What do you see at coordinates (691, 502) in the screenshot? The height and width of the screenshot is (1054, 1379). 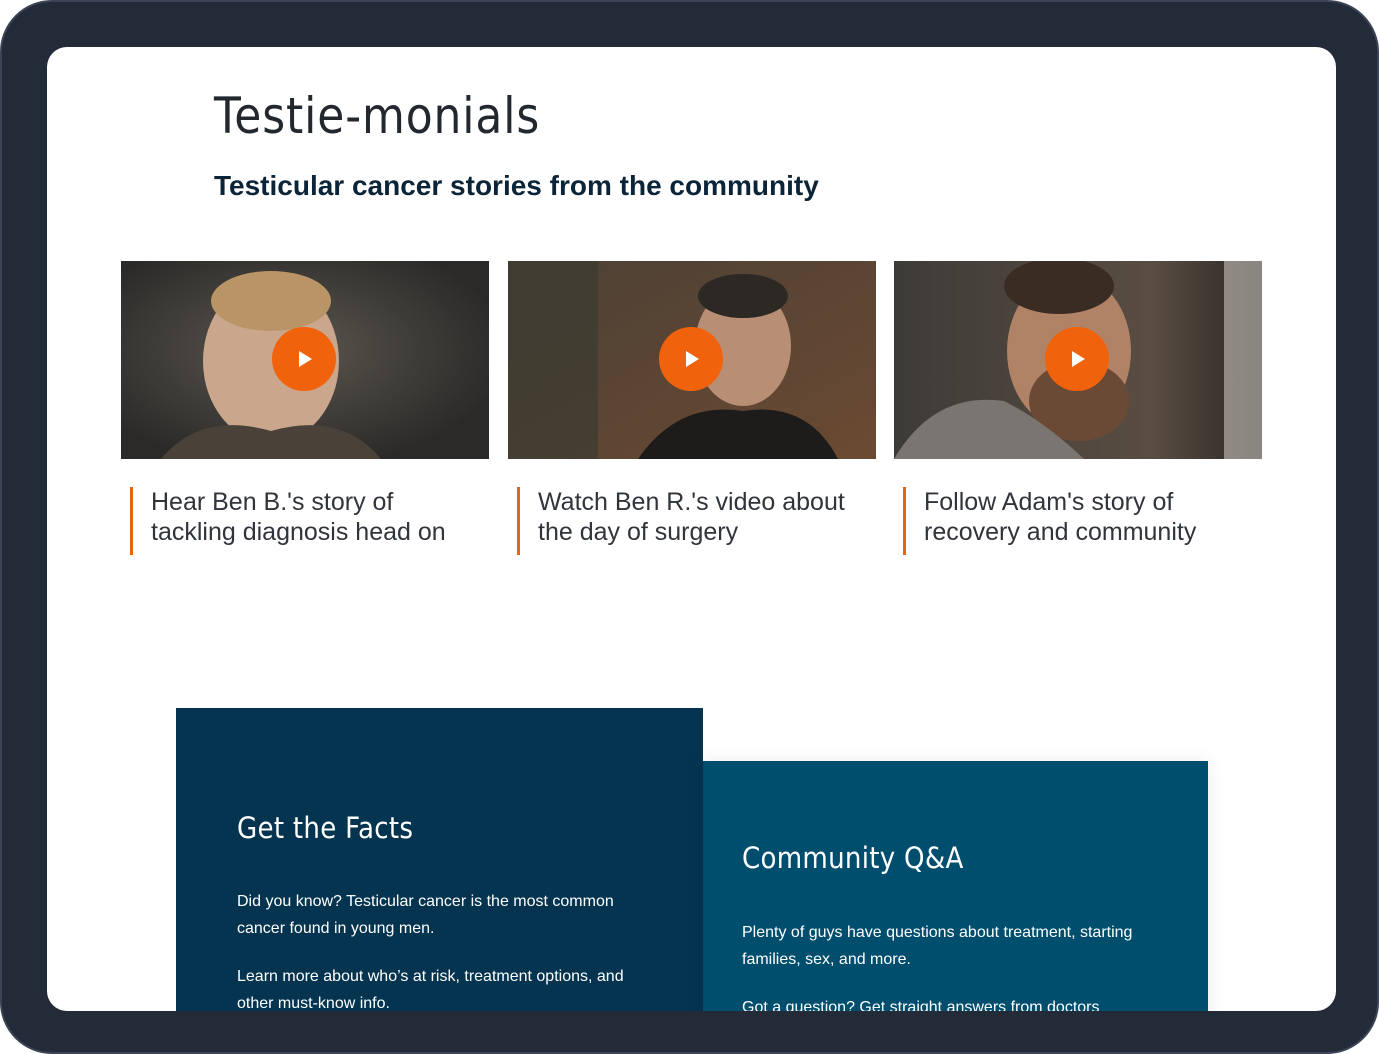 I see `caption-line: Watch Ben R.'s video about` at bounding box center [691, 502].